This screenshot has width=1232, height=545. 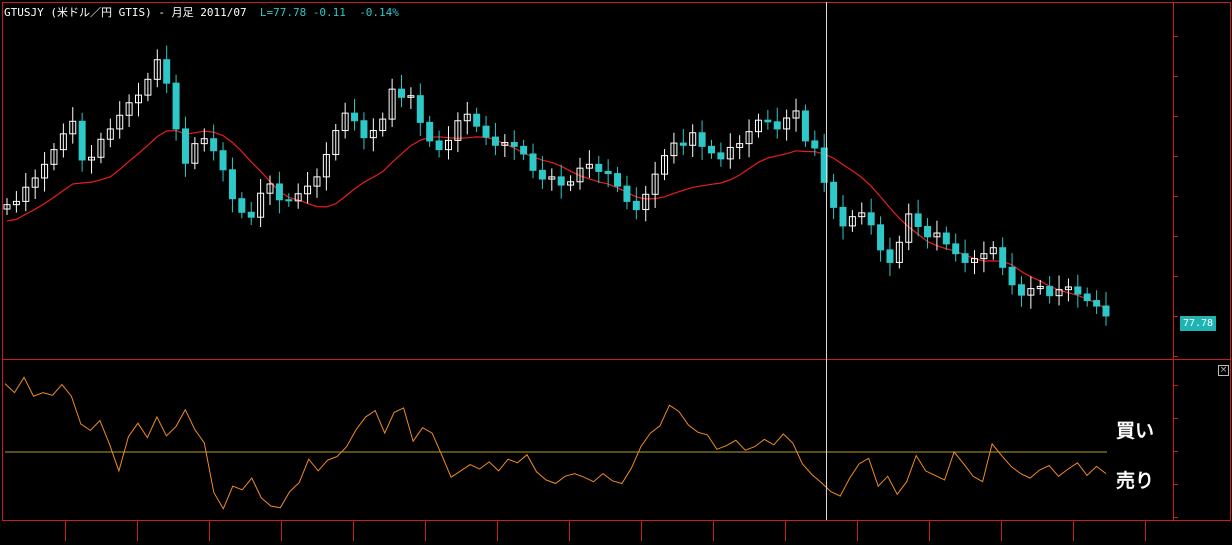 What do you see at coordinates (1223, 370) in the screenshot?
I see `close-icon: ×` at bounding box center [1223, 370].